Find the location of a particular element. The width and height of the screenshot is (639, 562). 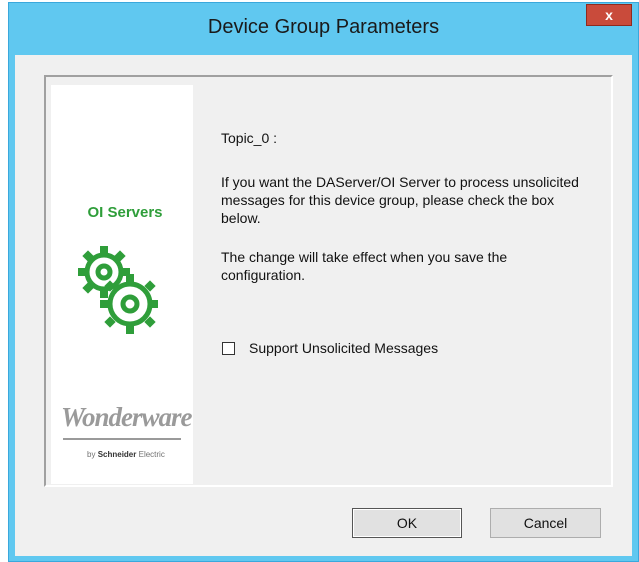

window-title: Device Group Parameters is located at coordinates (323, 27).